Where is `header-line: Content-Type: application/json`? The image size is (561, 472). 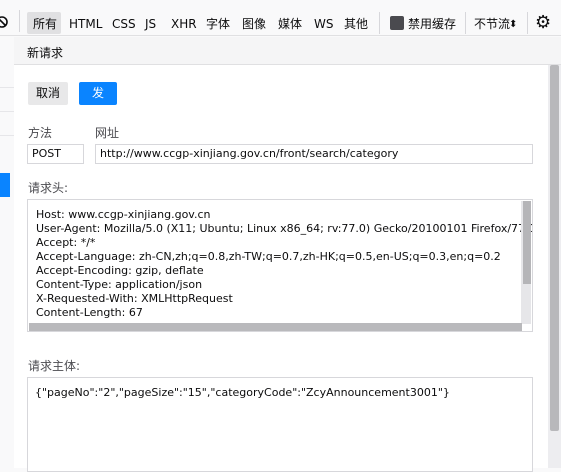
header-line: Content-Type: application/json is located at coordinates (119, 284).